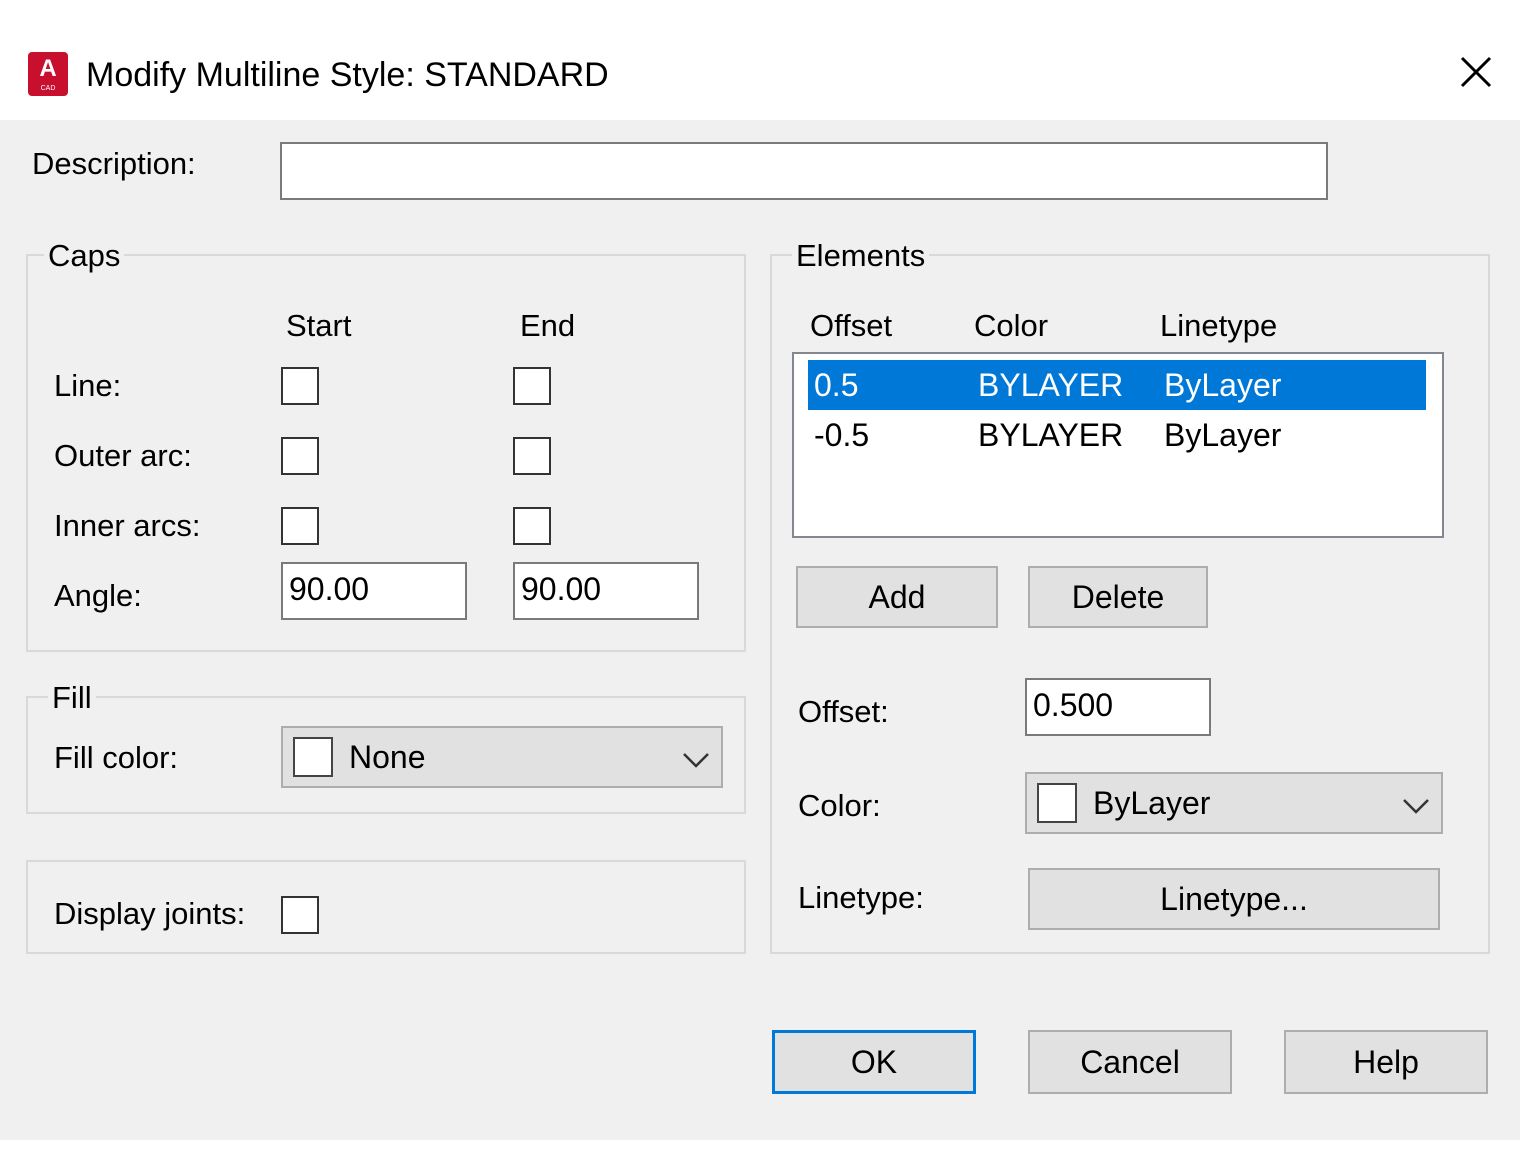 This screenshot has height=1172, width=1520. Describe the element at coordinates (843, 711) in the screenshot. I see `offset-label: Offset:` at that location.